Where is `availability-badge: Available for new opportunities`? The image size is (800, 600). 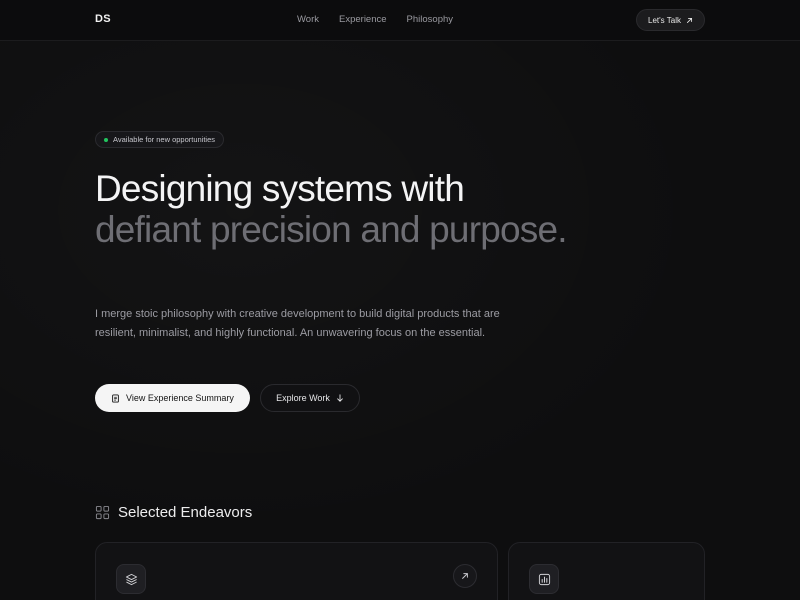
availability-badge: Available for new opportunities is located at coordinates (160, 139).